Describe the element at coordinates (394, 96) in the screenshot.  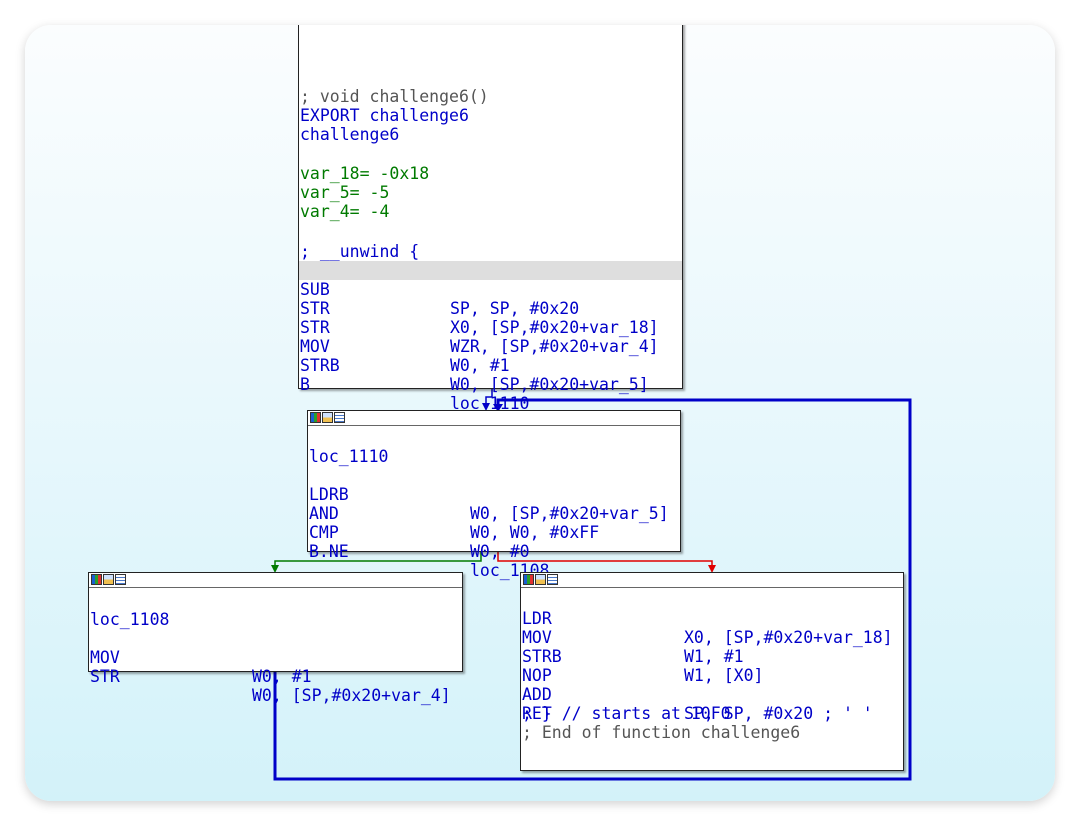
I see `function-signature-comment: ; void challenge6()` at that location.